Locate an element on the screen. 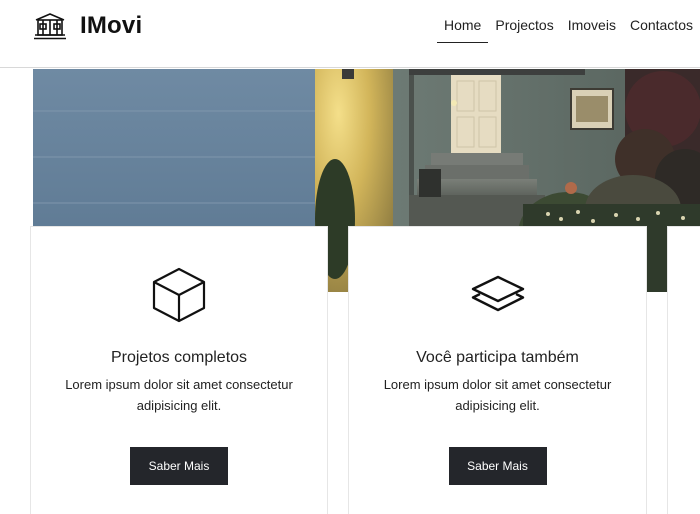 The height and width of the screenshot is (514, 700). feature-card-partial is located at coordinates (683, 370).